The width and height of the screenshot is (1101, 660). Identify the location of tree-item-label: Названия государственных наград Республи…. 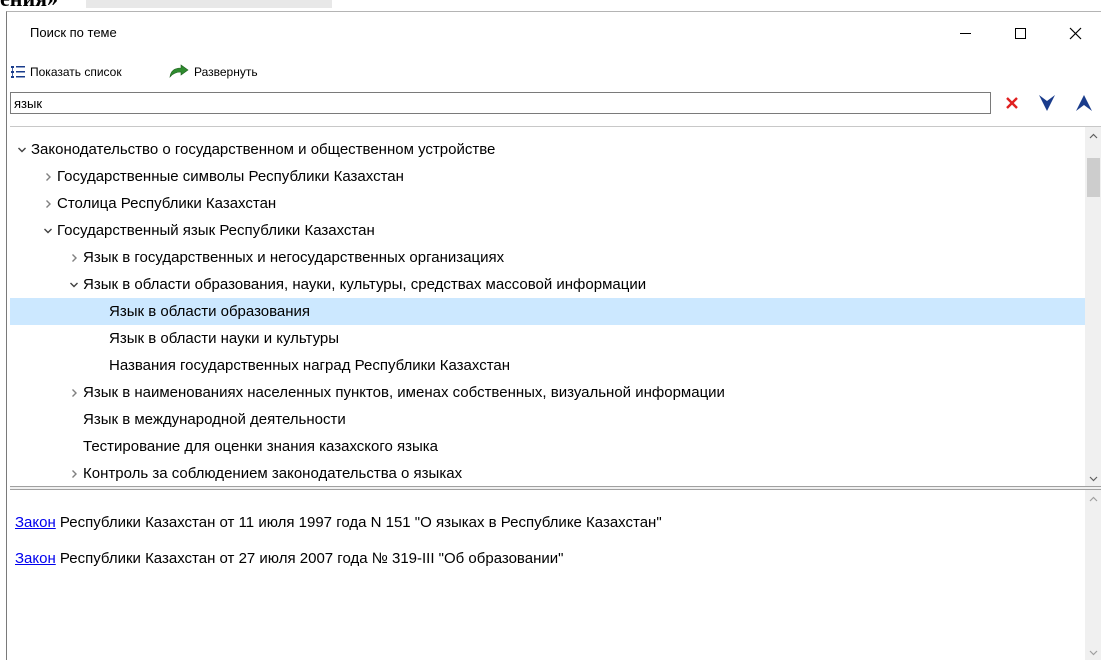
(310, 365).